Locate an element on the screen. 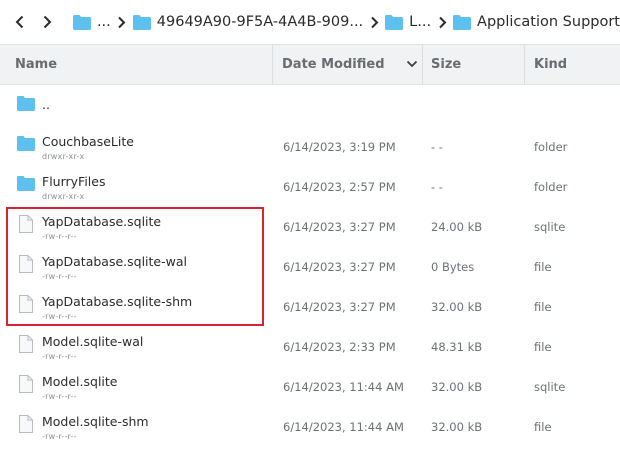  chevron-down-icon is located at coordinates (412, 64).